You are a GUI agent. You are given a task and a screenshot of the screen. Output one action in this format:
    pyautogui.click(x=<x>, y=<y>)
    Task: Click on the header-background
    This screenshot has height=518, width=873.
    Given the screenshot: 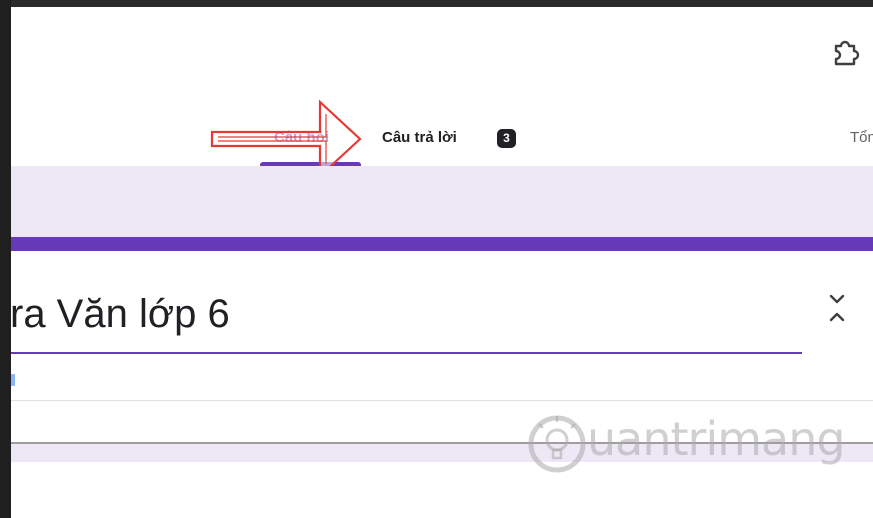 What is the action you would take?
    pyautogui.click(x=442, y=201)
    